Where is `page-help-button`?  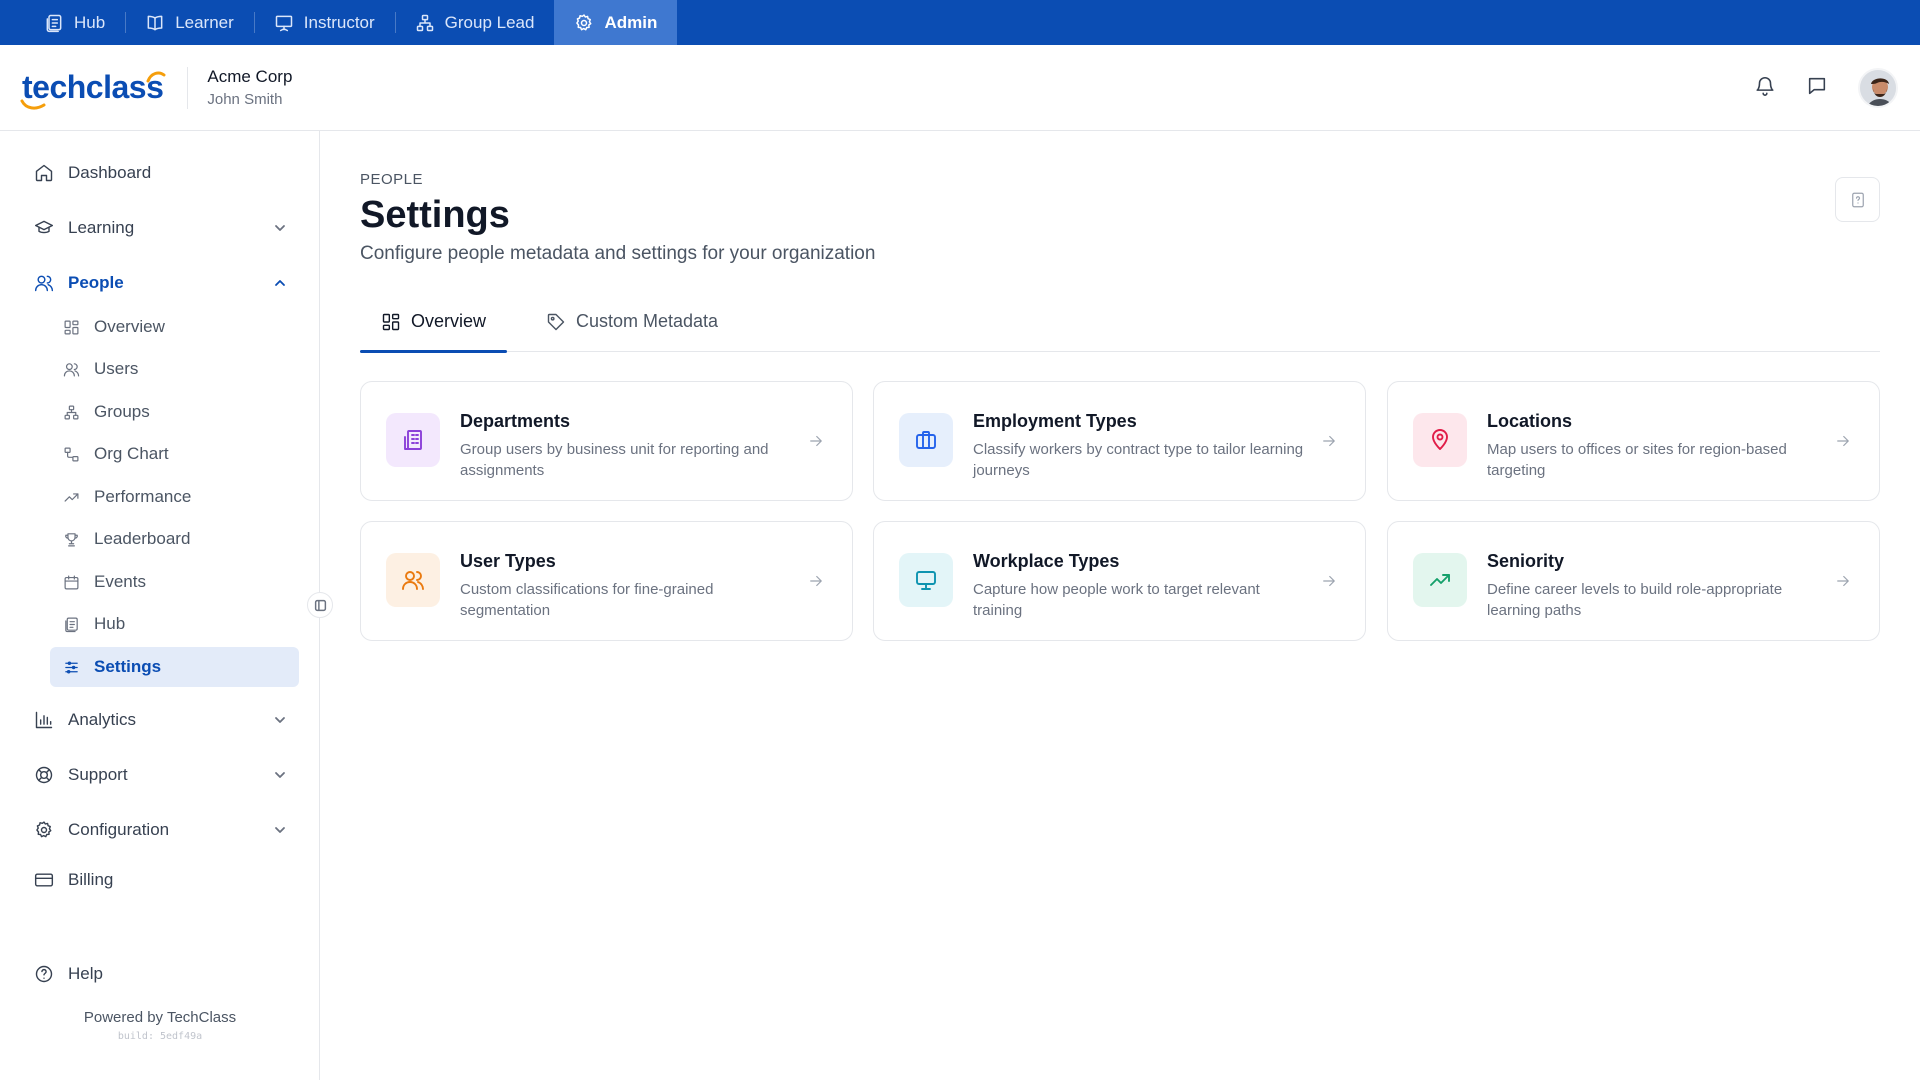
page-help-button is located at coordinates (1857, 199).